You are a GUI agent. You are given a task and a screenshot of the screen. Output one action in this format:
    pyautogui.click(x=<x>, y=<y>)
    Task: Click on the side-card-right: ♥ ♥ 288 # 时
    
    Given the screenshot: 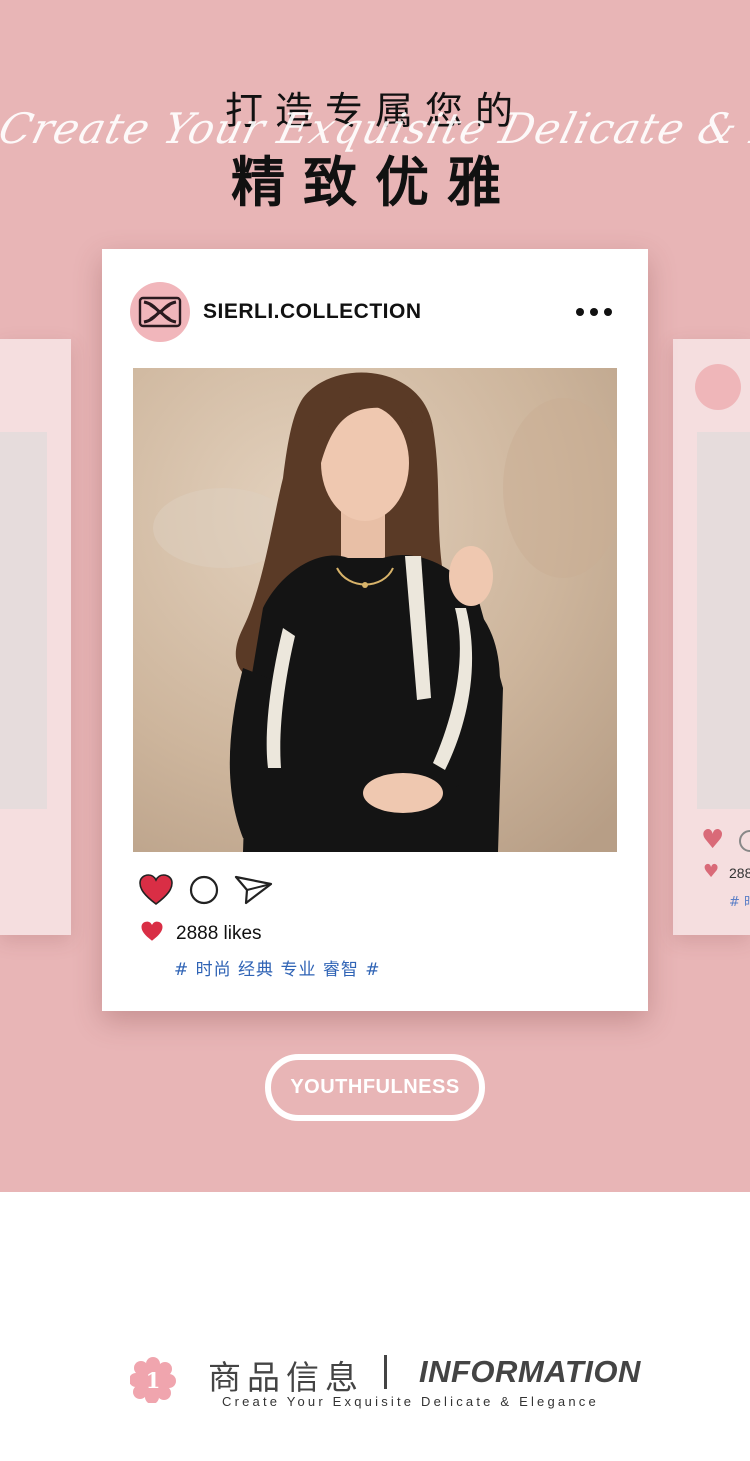 What is the action you would take?
    pyautogui.click(x=711, y=637)
    